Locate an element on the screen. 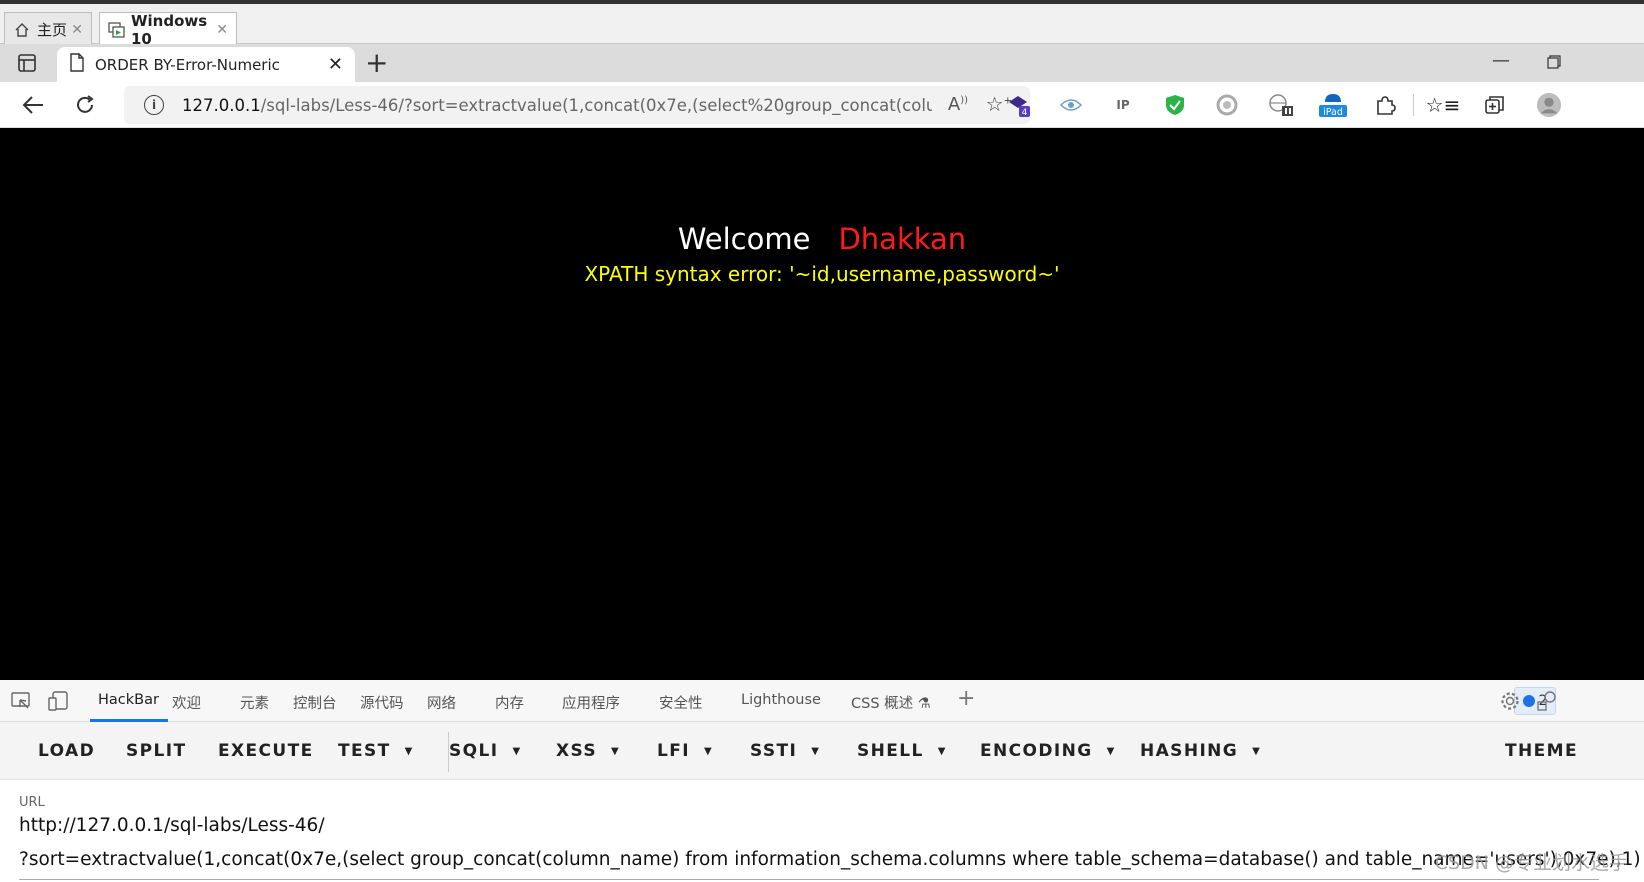 The width and height of the screenshot is (1644, 882). shield-check-icon is located at coordinates (1175, 105).